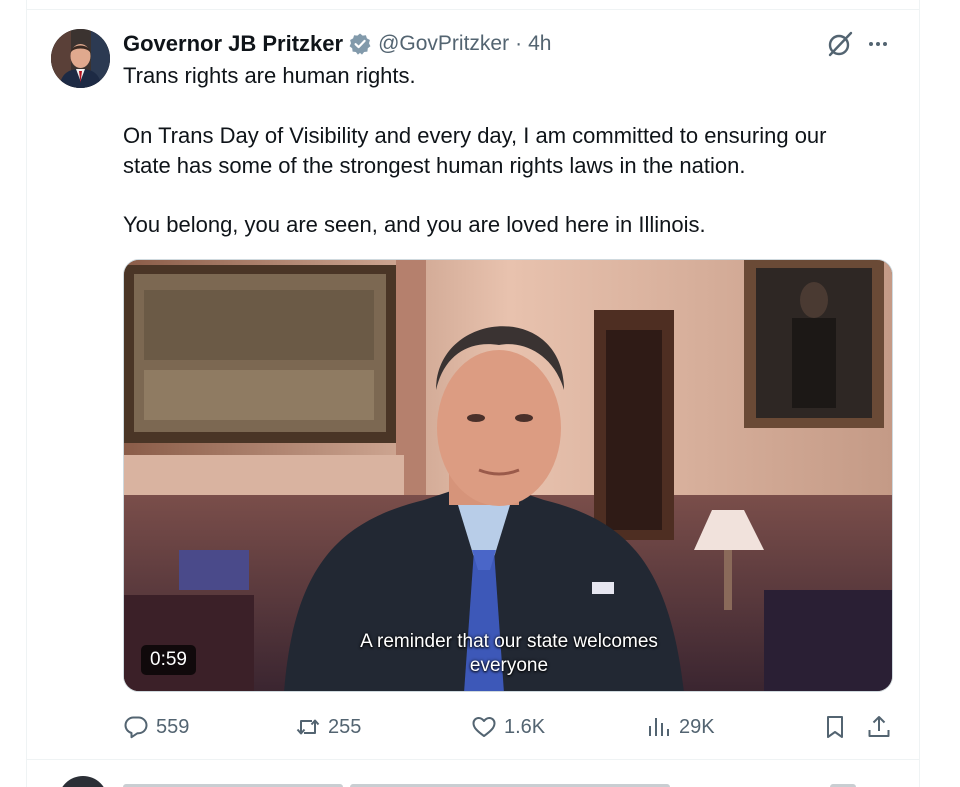 This screenshot has height=787, width=960. What do you see at coordinates (443, 44) in the screenshot?
I see `handle: @GovPritzker` at bounding box center [443, 44].